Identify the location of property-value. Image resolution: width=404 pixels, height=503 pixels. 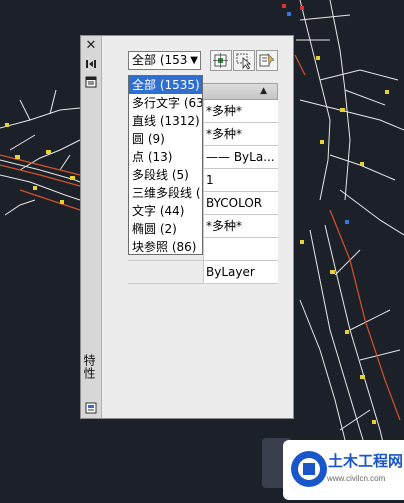
(242, 249).